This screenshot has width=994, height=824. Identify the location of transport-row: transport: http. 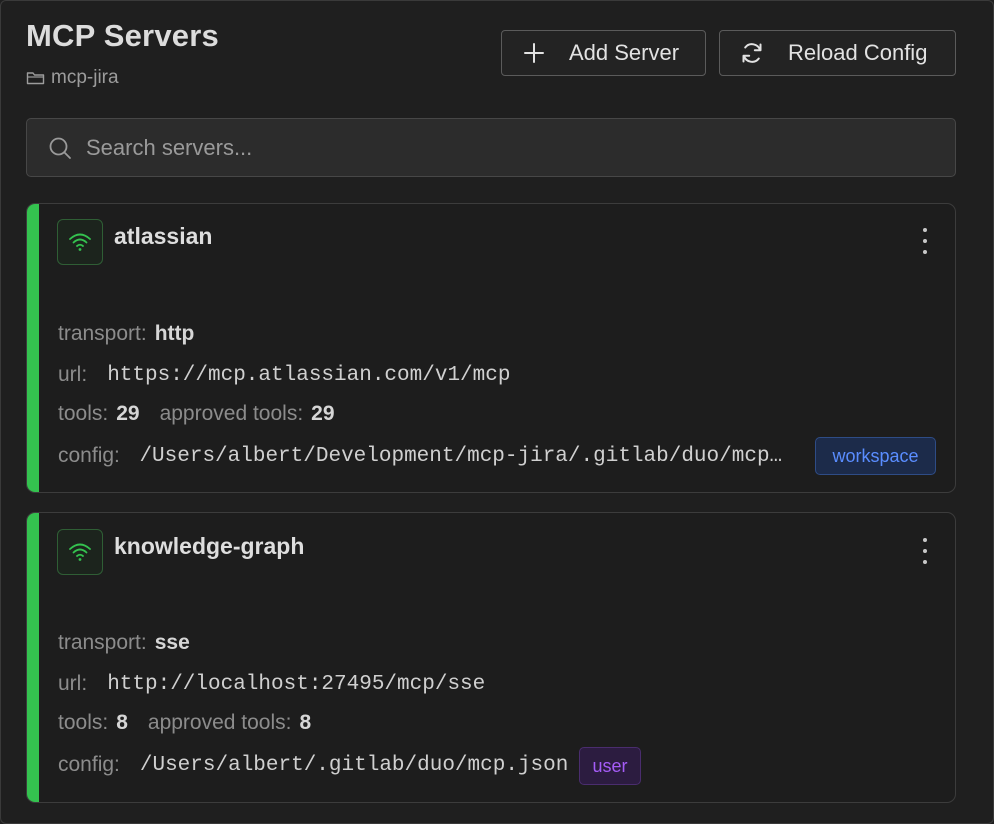
(126, 334).